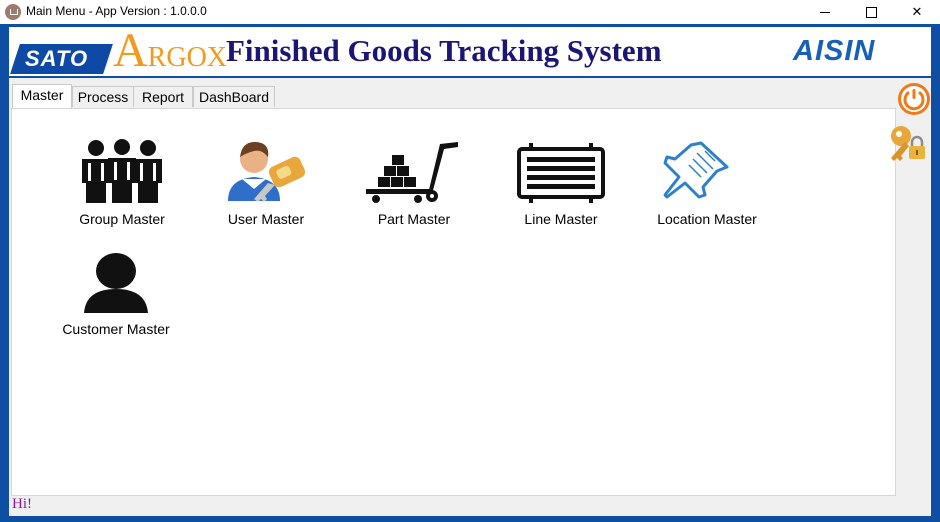 The height and width of the screenshot is (522, 940). I want to click on maximize-button, so click(871, 12).